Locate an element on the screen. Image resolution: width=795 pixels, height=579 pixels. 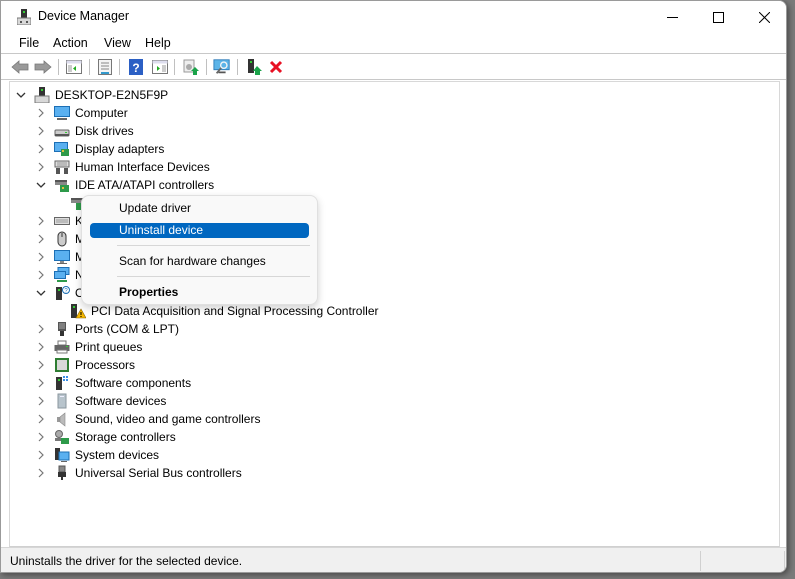
tree-item-label: Computer is located at coordinates (101, 113).